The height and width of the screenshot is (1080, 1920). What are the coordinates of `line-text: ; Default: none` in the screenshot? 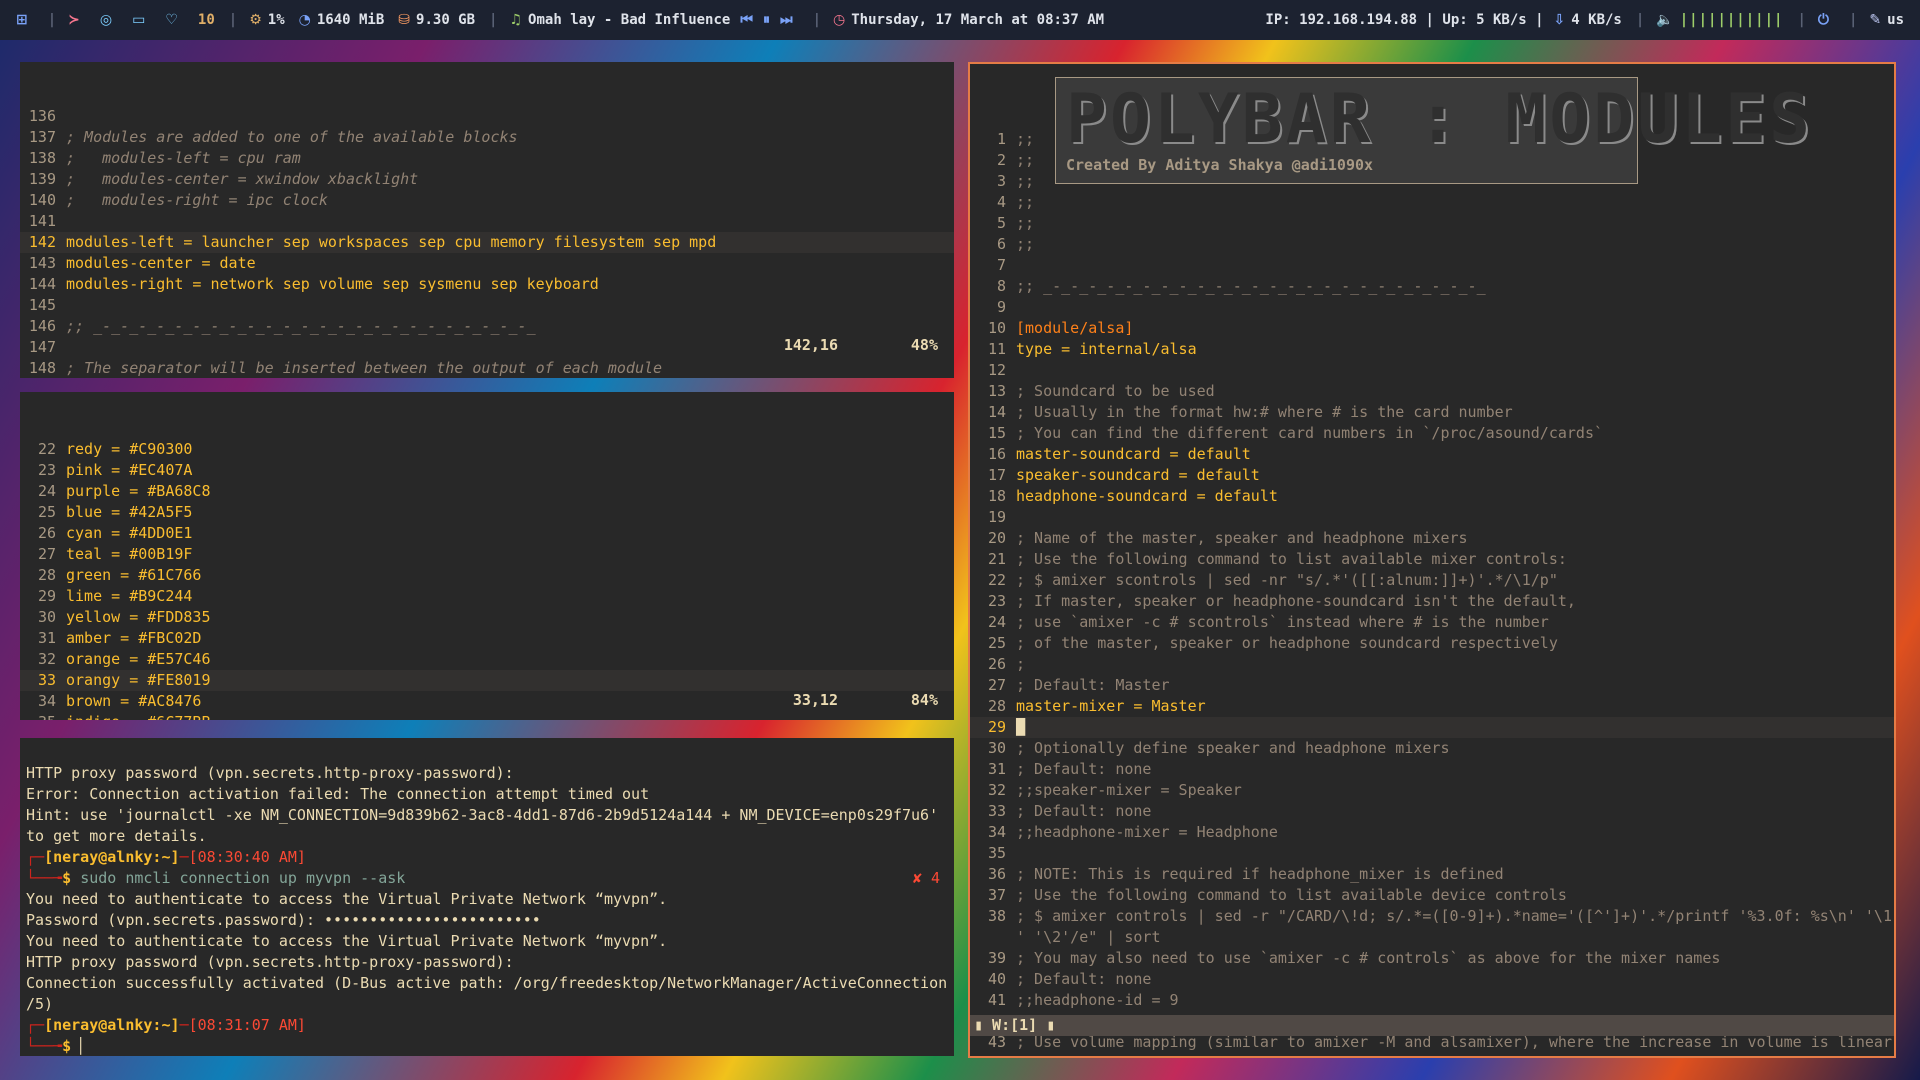 It's located at (1084, 979).